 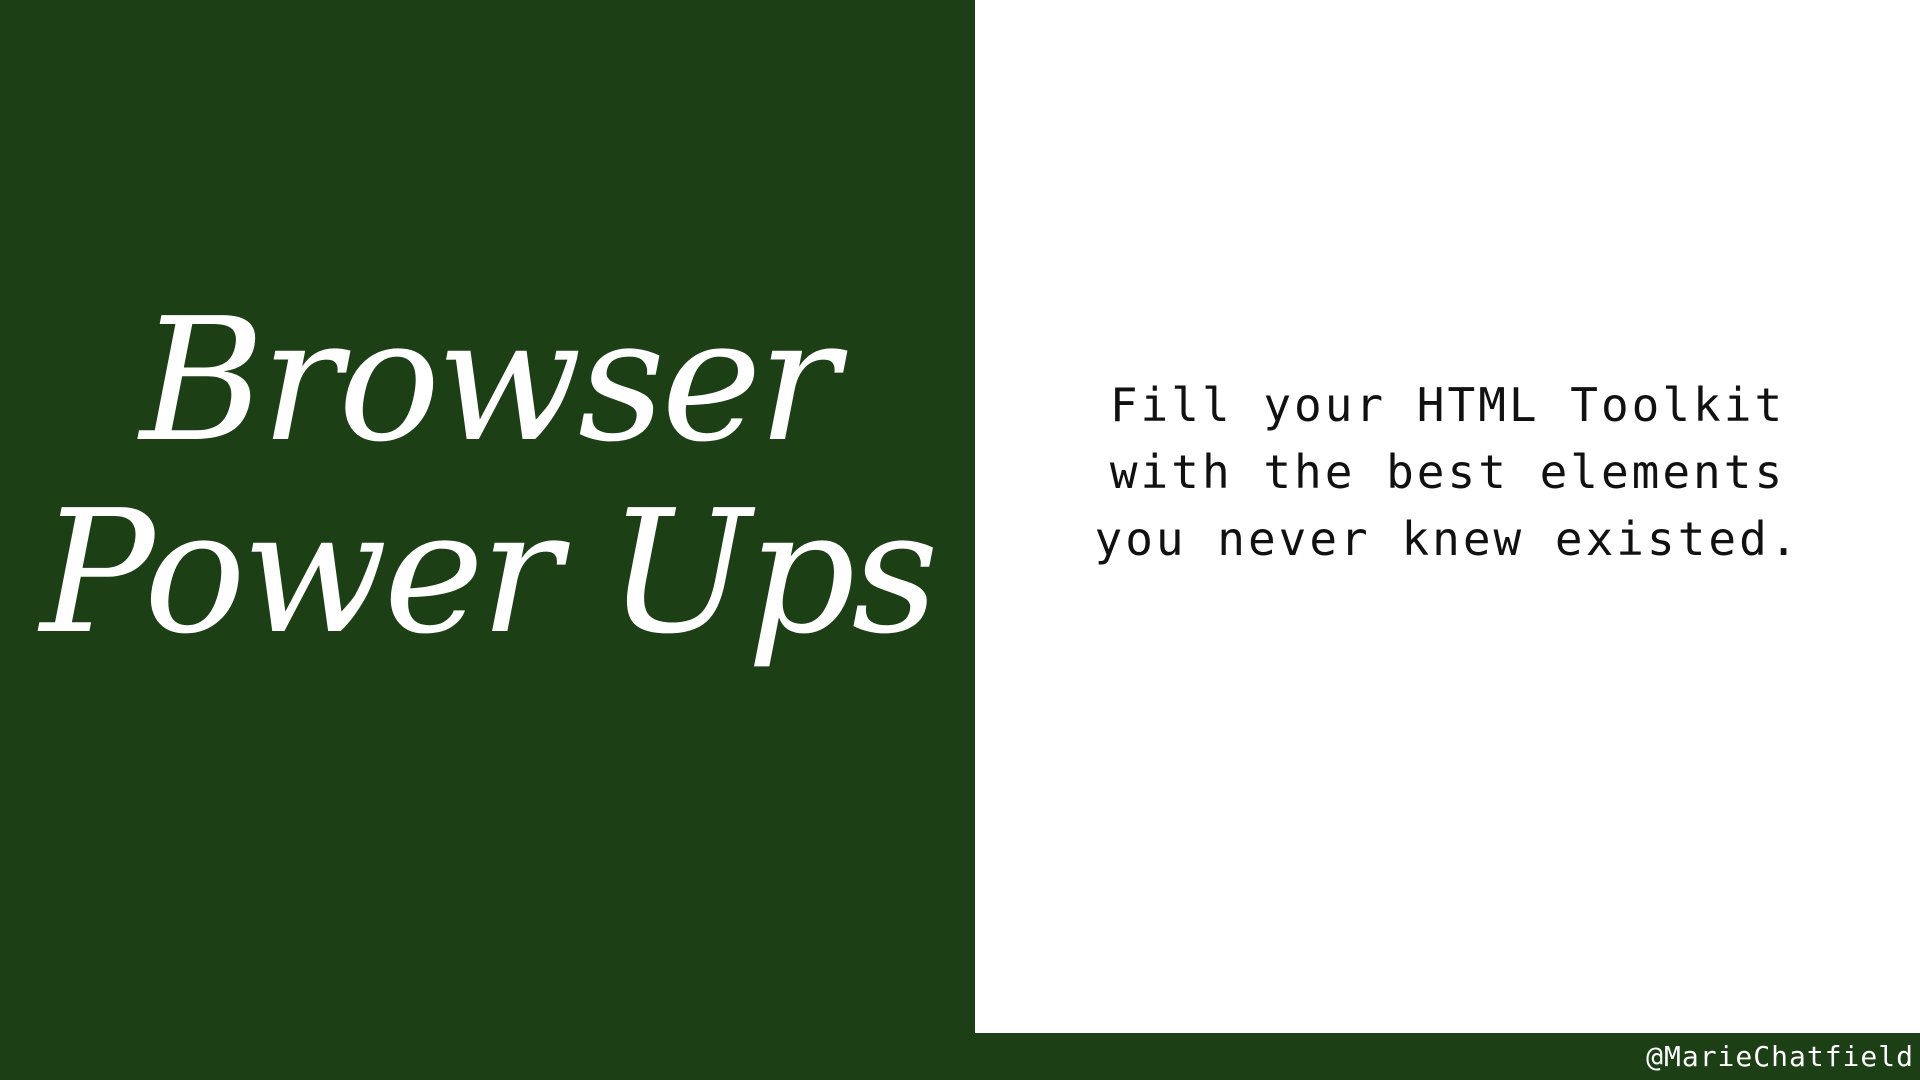 What do you see at coordinates (1780, 1056) in the screenshot?
I see `author-handle: @MarieChatfield` at bounding box center [1780, 1056].